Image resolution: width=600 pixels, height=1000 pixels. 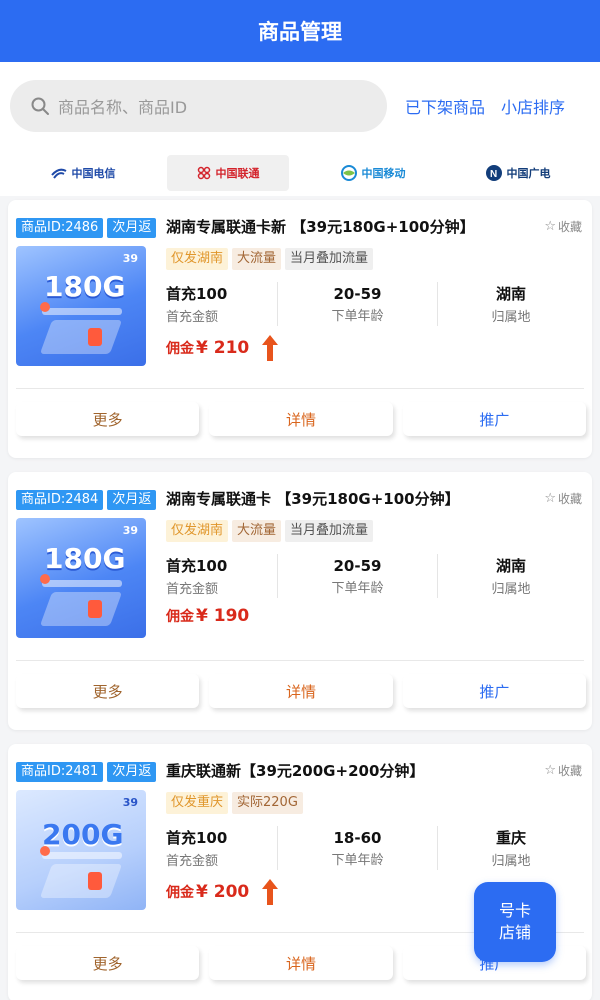 I want to click on carrier-label: 中国电信, so click(x=93, y=173).